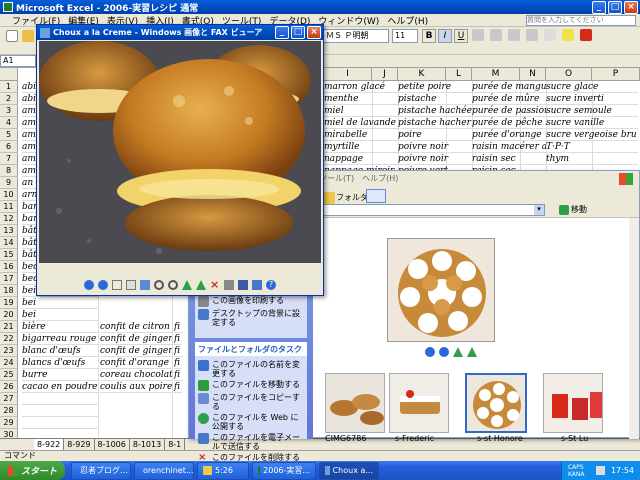 This screenshot has width=640, height=480. Describe the element at coordinates (435, 99) in the screenshot. I see `table-cell: pistache` at that location.